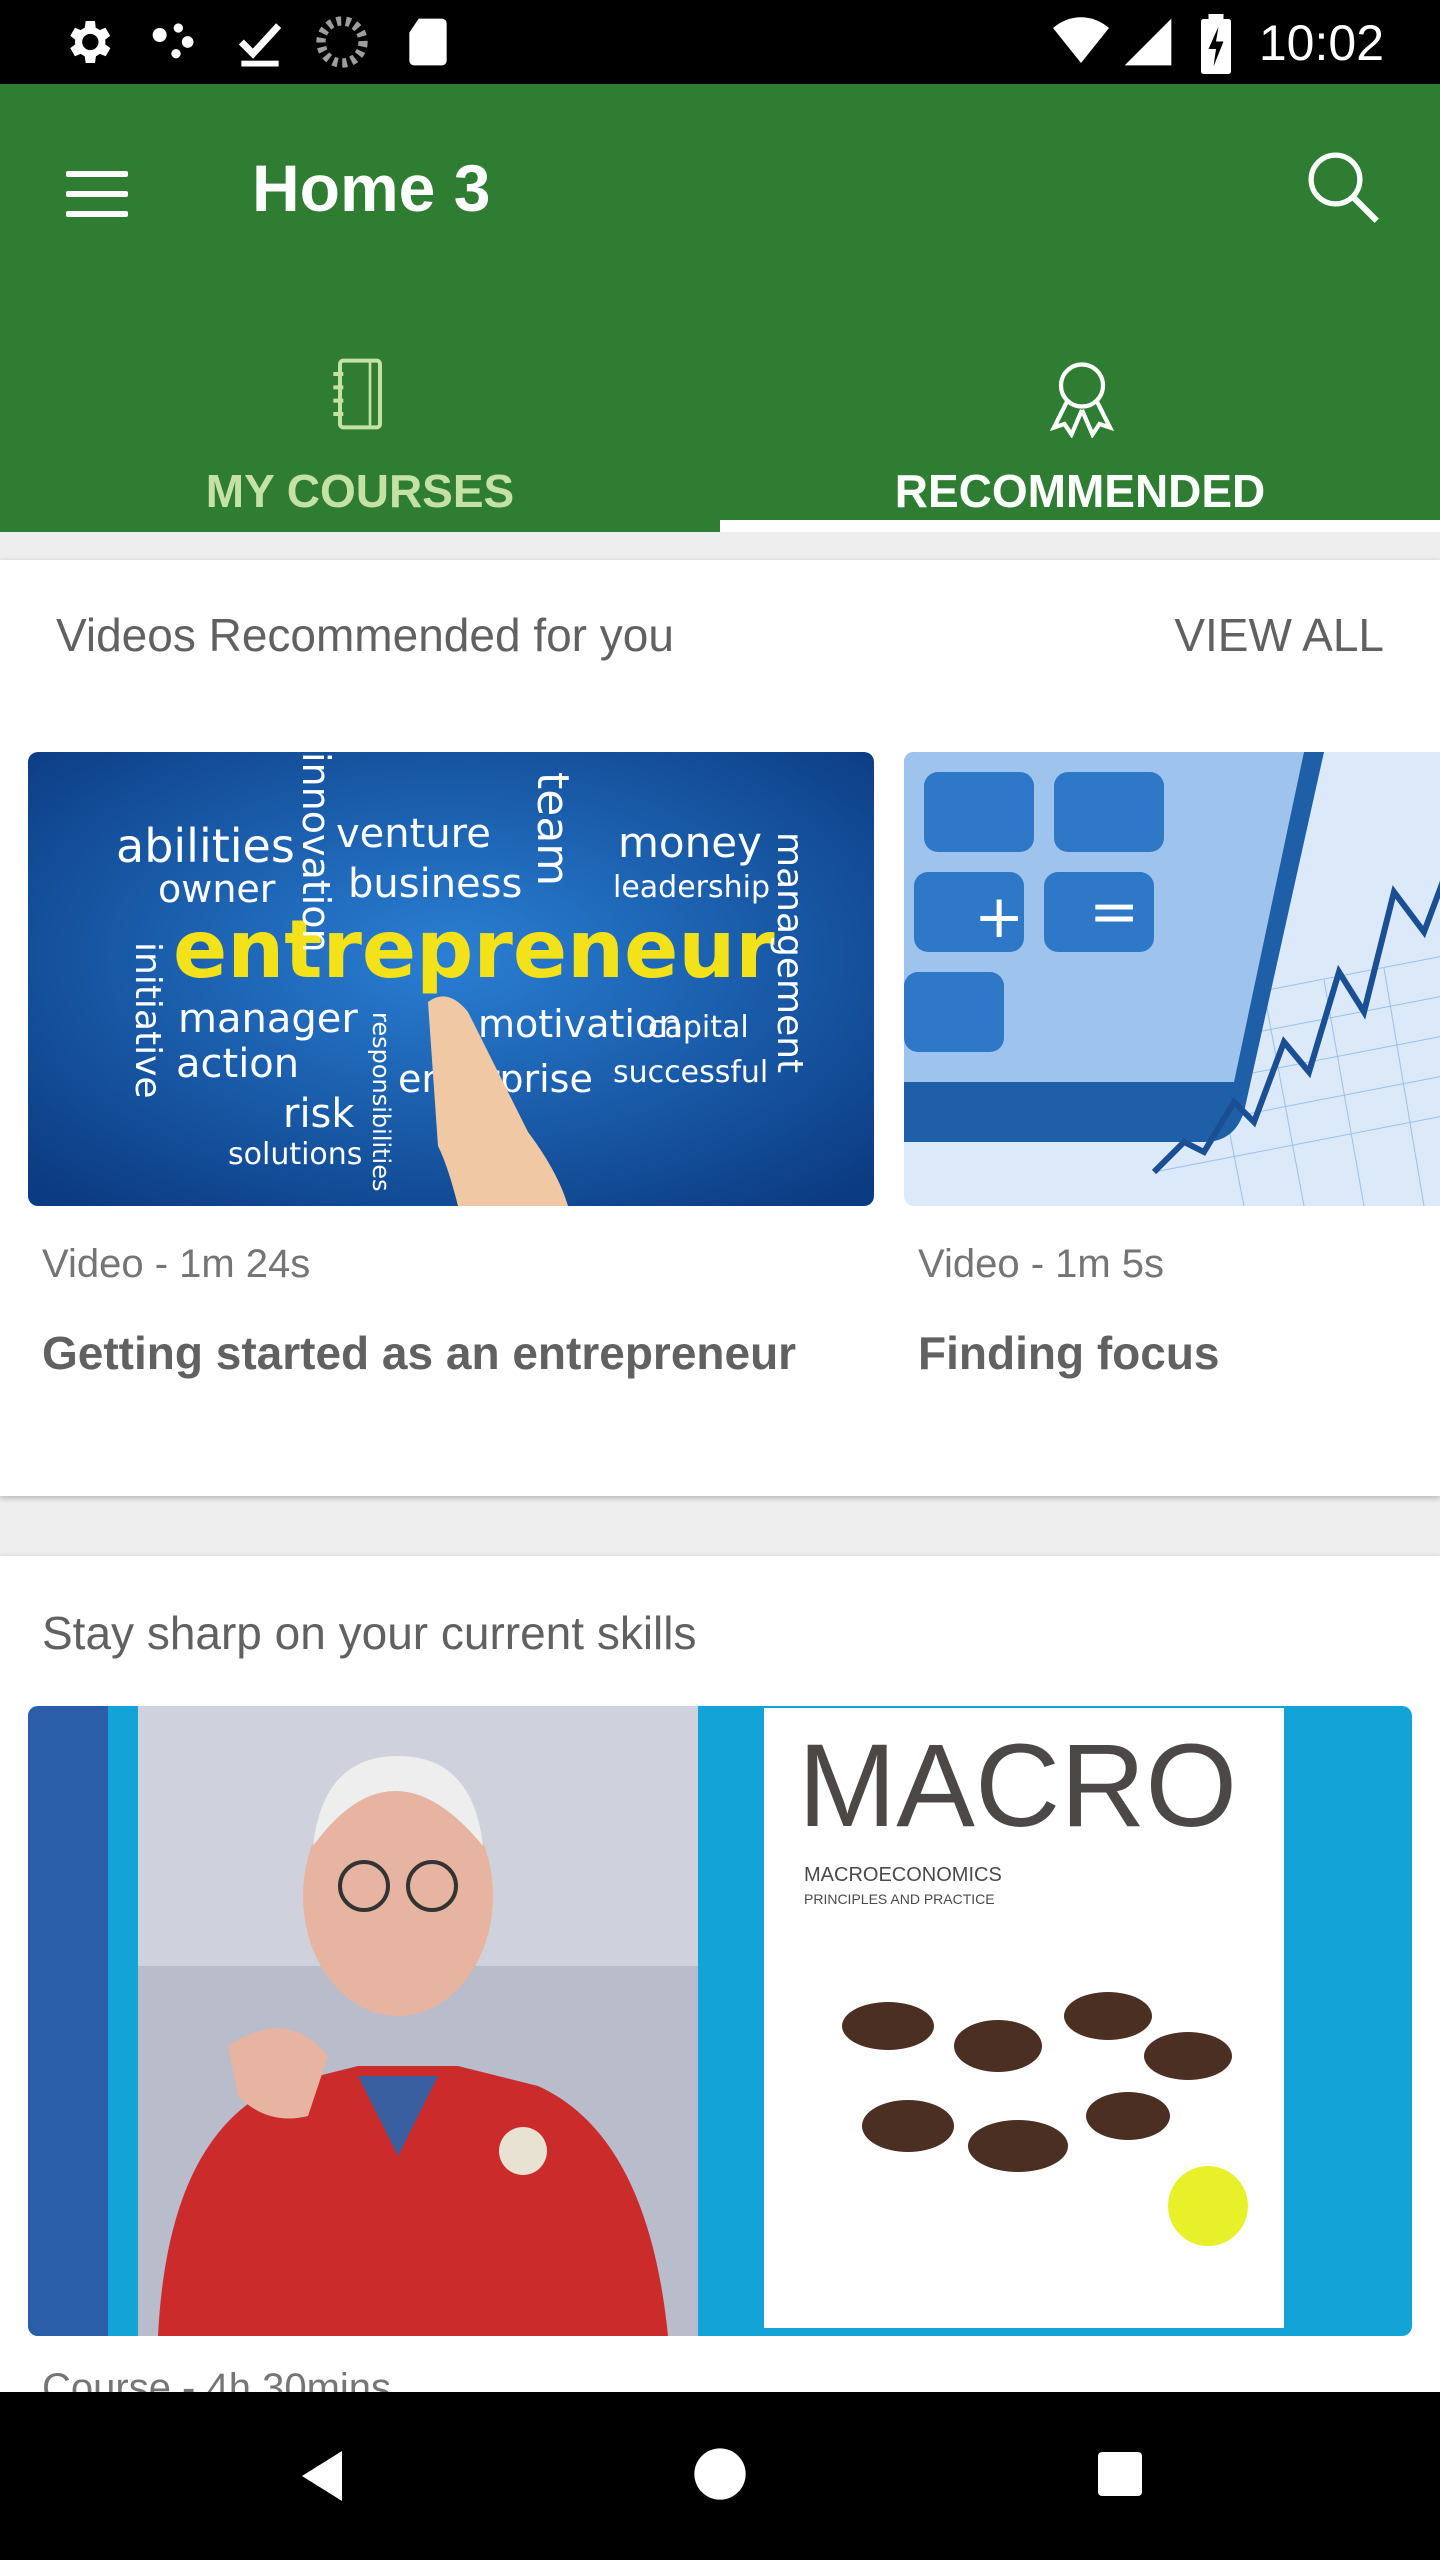 The height and width of the screenshot is (2560, 1440). Describe the element at coordinates (365, 635) in the screenshot. I see `section-title: Videos Recommended for you` at that location.